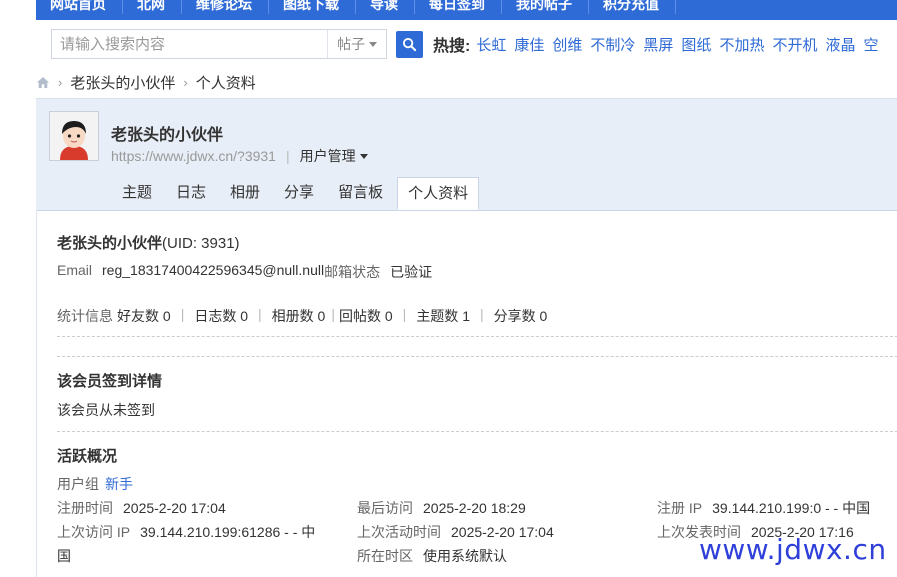 This screenshot has height=577, width=897. I want to click on search-button, so click(409, 44).